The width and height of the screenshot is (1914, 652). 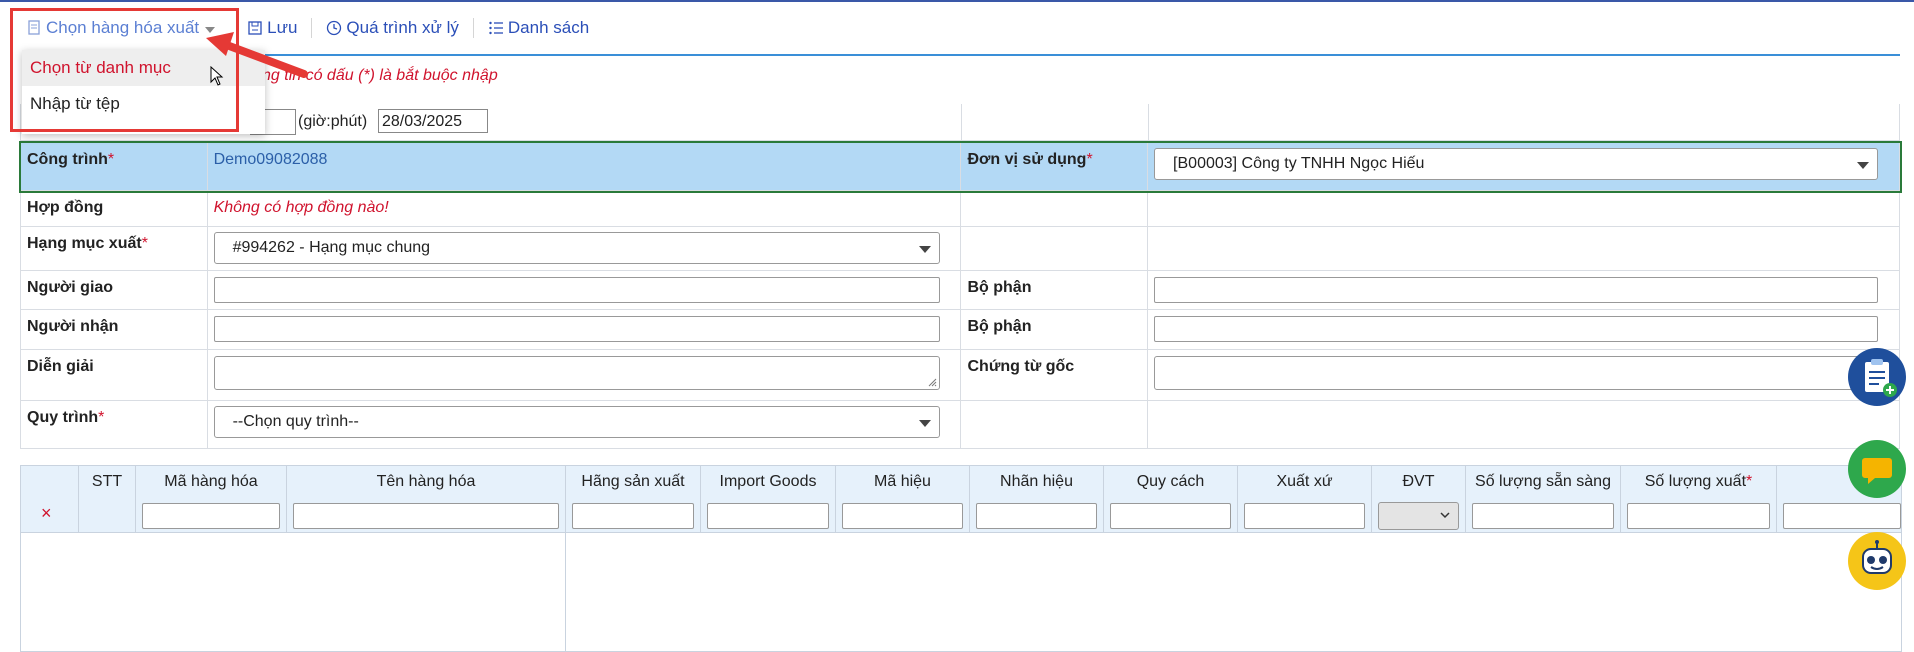 I want to click on bot-assistant-button, so click(x=1877, y=561).